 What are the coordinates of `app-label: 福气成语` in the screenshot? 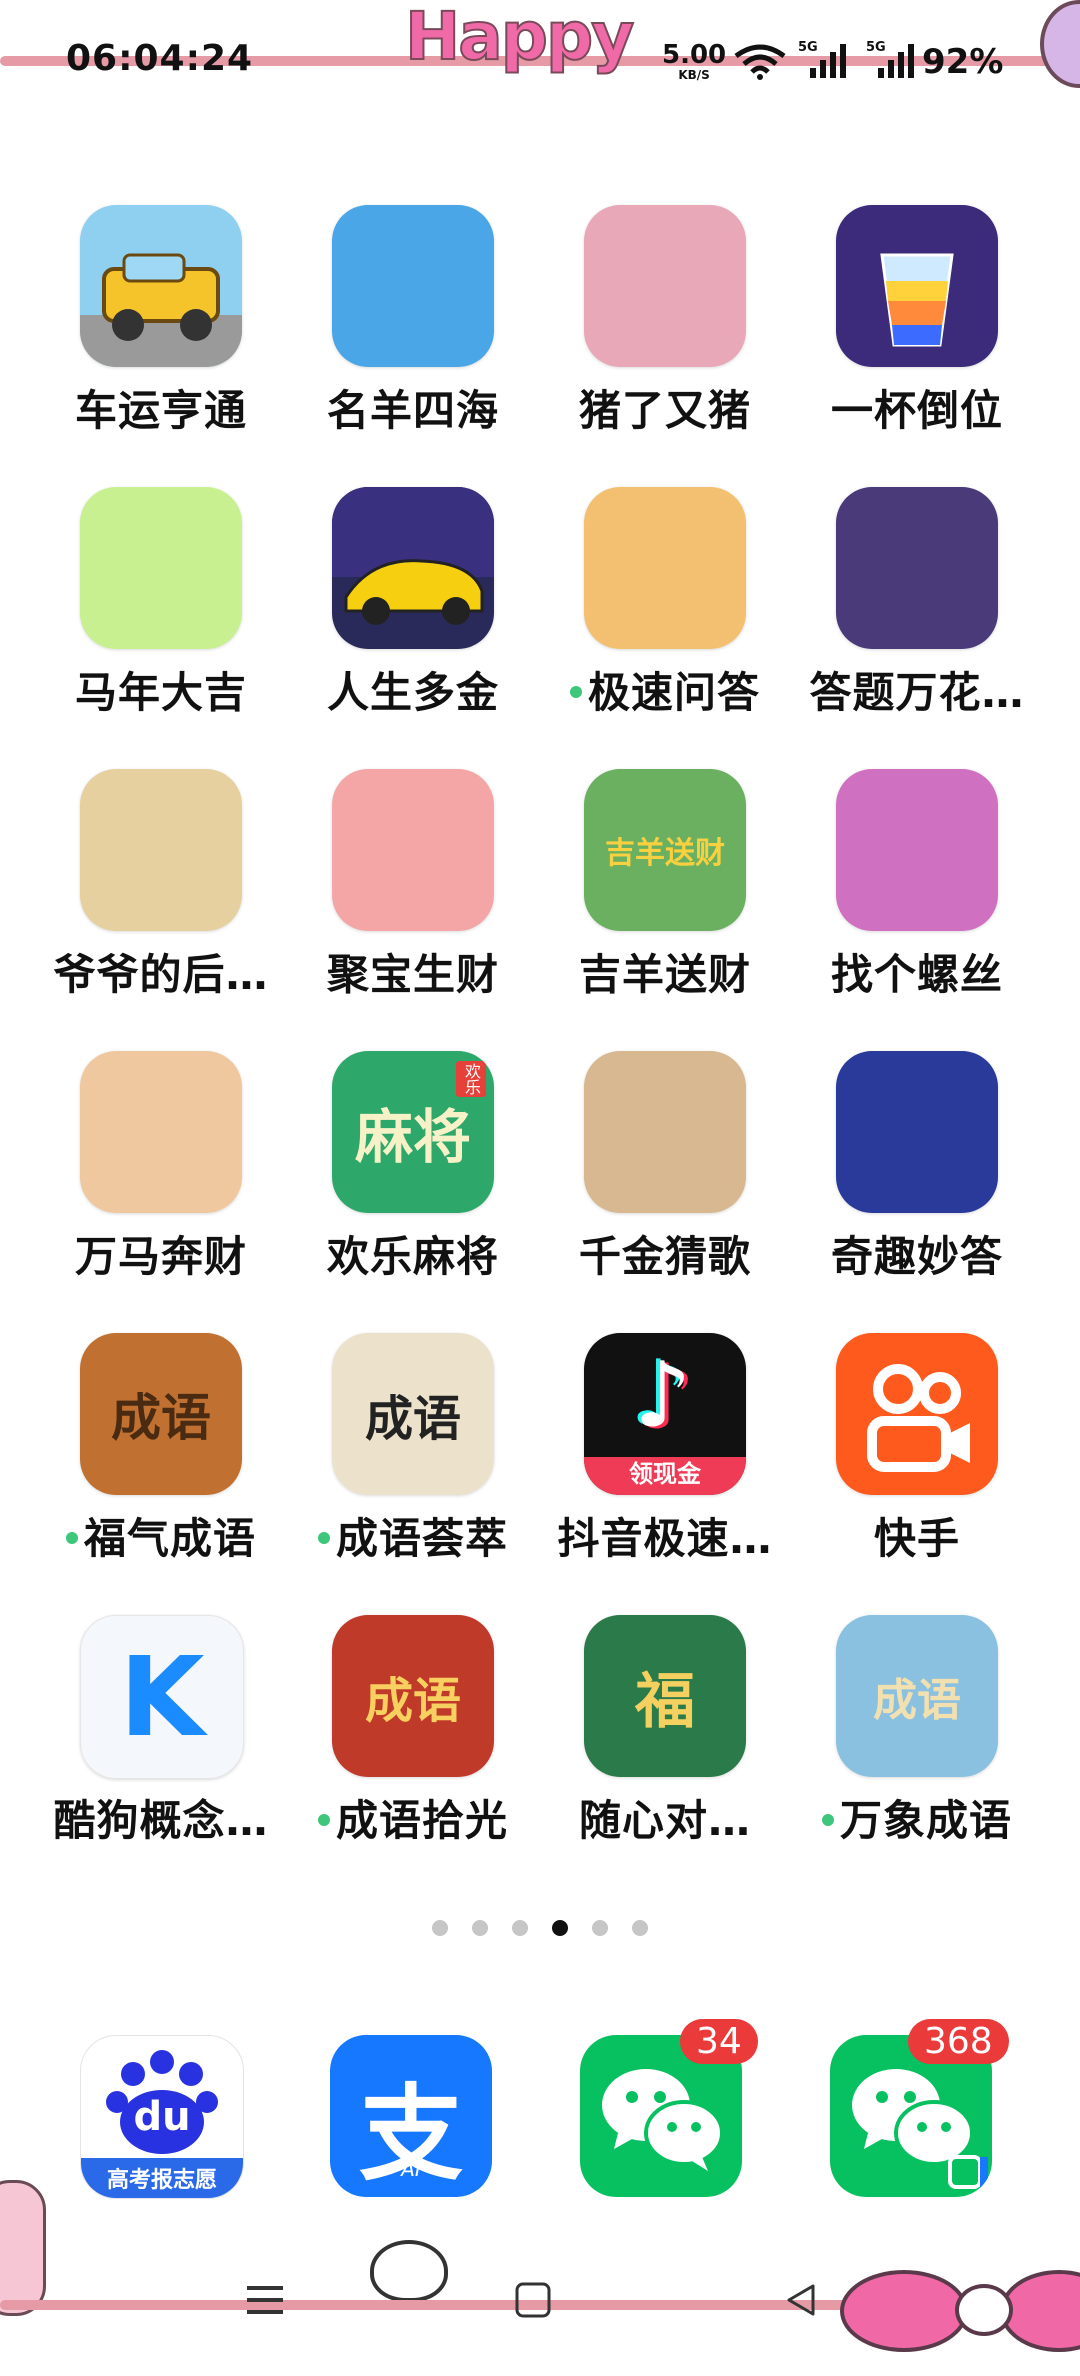 It's located at (161, 1535).